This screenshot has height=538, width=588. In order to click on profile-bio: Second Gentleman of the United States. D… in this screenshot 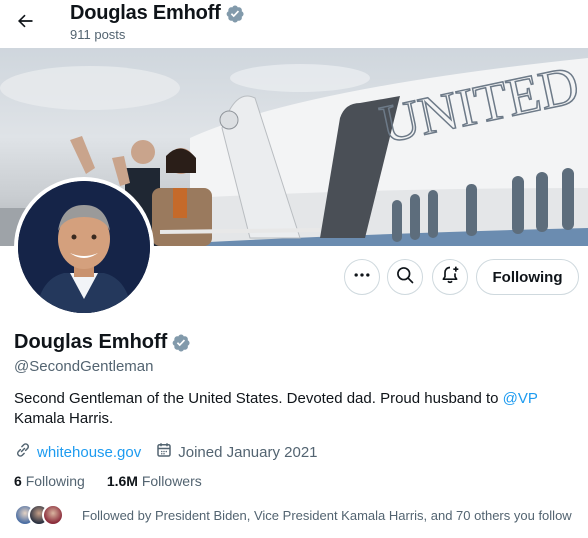, I will do `click(294, 409)`.